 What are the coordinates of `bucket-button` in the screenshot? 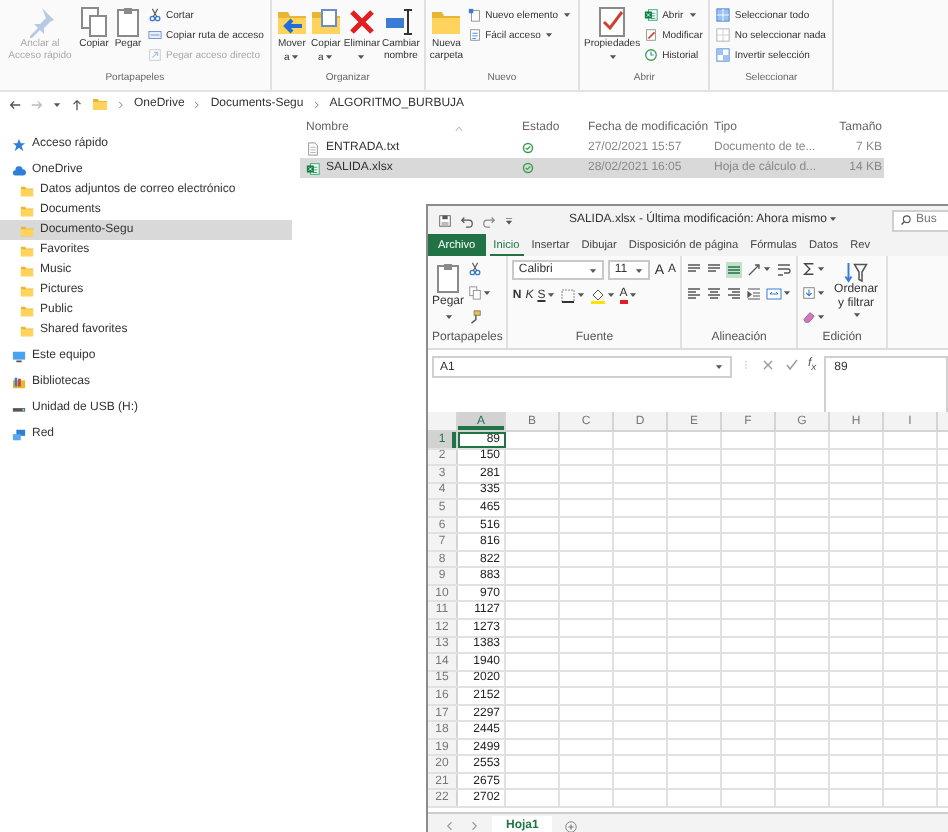 It's located at (602, 295).